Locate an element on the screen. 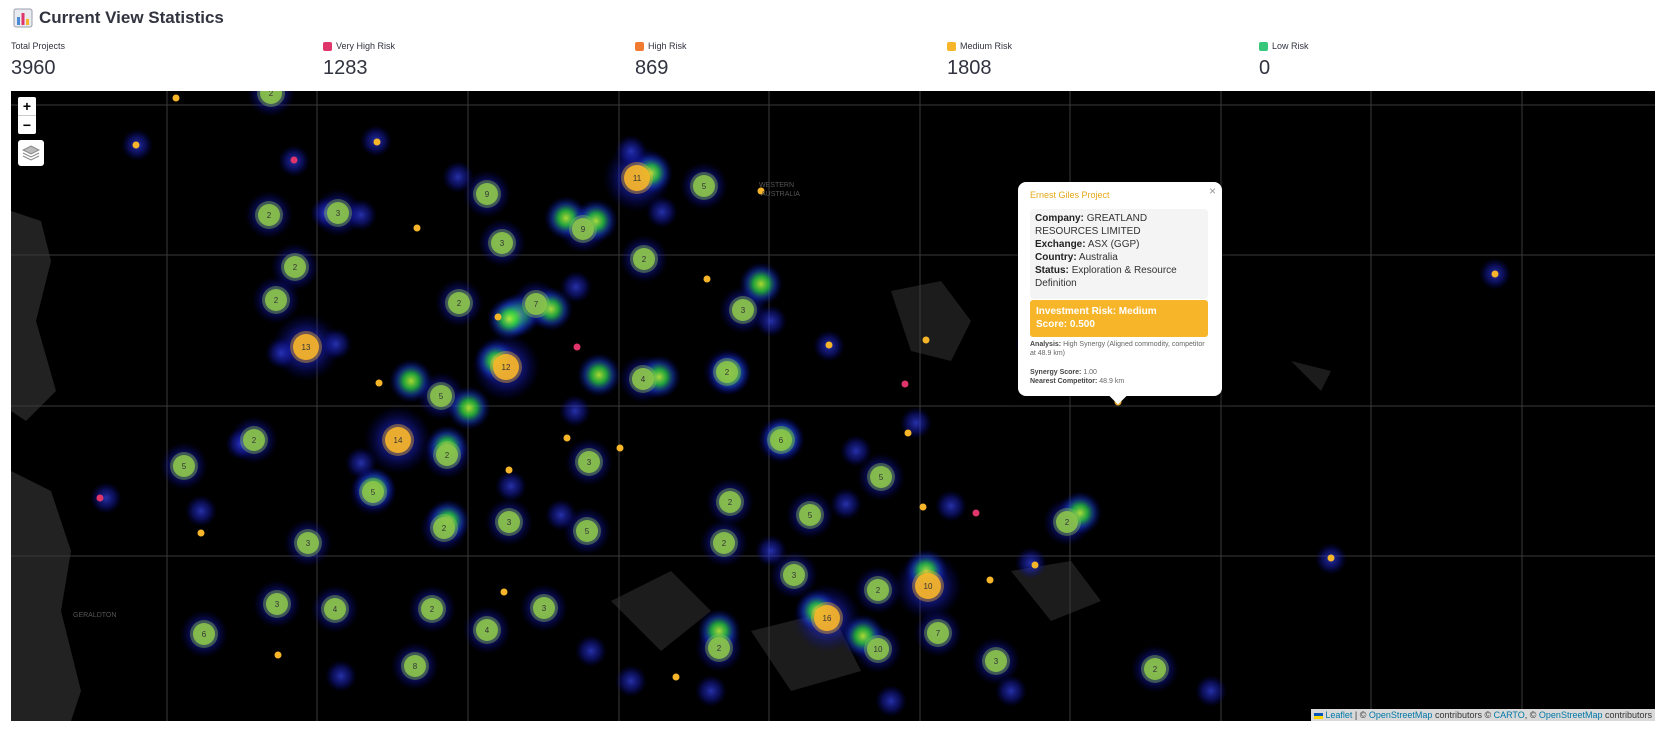  layers-control-button is located at coordinates (31, 153).